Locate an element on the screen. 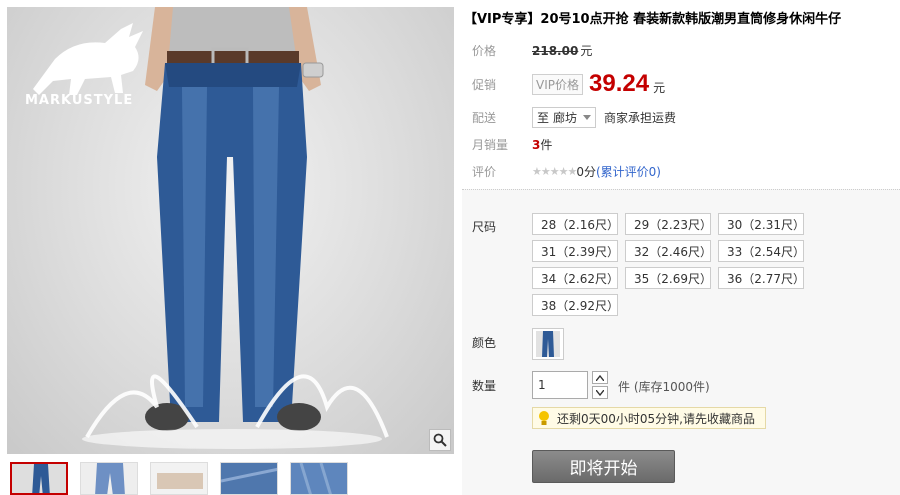  rating-row: 评价 ★★★★★ 0分 (累计评价0) is located at coordinates (566, 171).